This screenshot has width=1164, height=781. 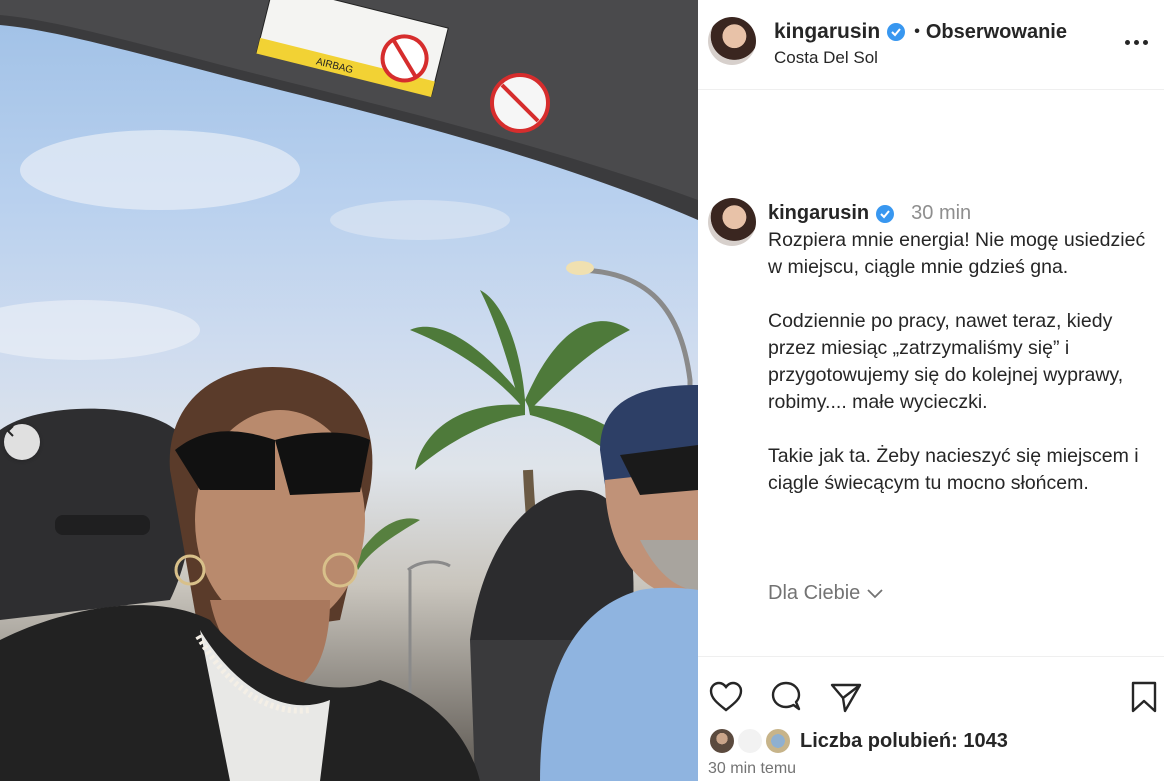 What do you see at coordinates (22, 442) in the screenshot?
I see `carousel-prev-button` at bounding box center [22, 442].